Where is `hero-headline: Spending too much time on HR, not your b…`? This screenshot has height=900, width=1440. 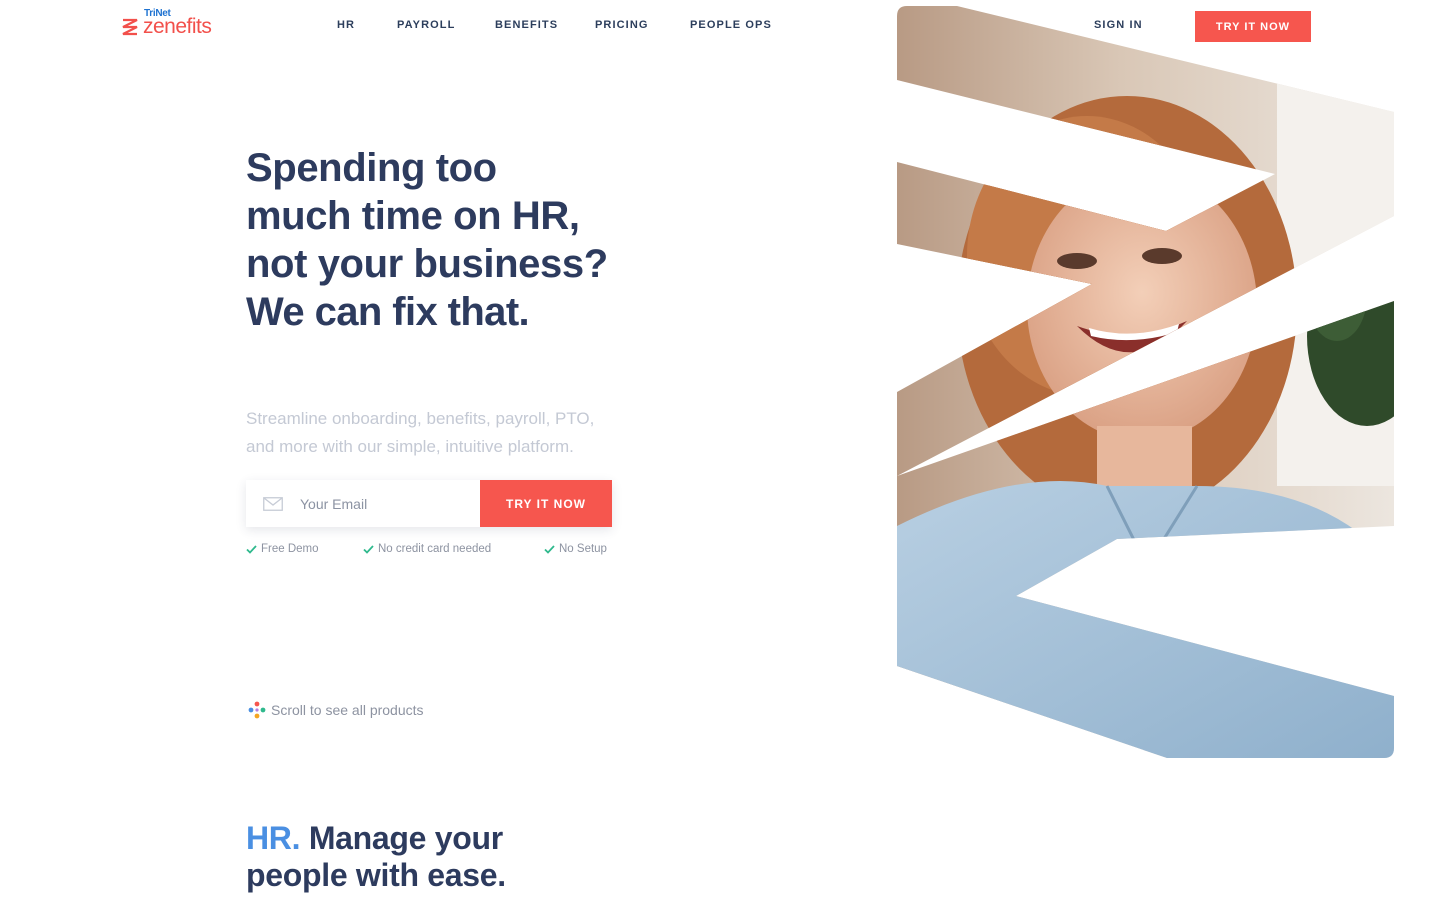
hero-headline: Spending too much time on HR, not your b… is located at coordinates (456, 240).